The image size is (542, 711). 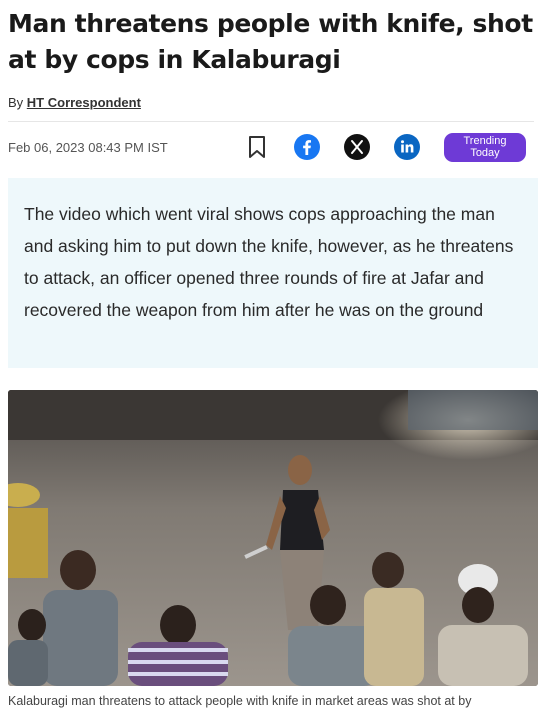 I want to click on trending-today-button: Trending Today, so click(x=485, y=147).